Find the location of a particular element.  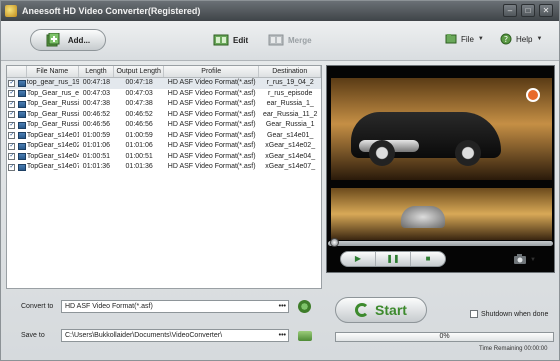

header-length: Length is located at coordinates (97, 71).